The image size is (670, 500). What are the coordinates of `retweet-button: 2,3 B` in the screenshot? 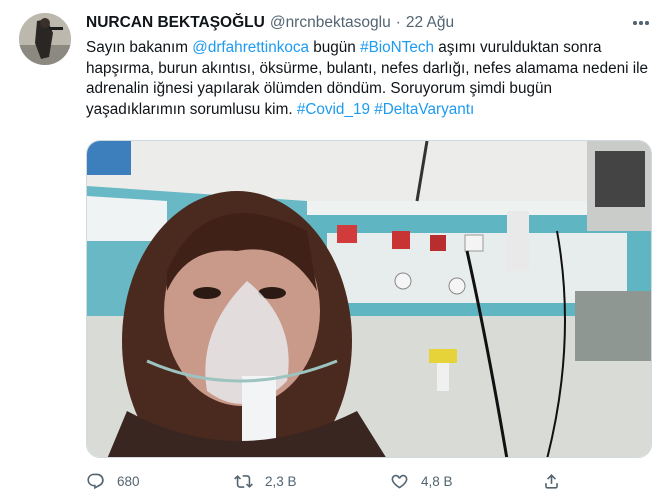 It's located at (265, 481).